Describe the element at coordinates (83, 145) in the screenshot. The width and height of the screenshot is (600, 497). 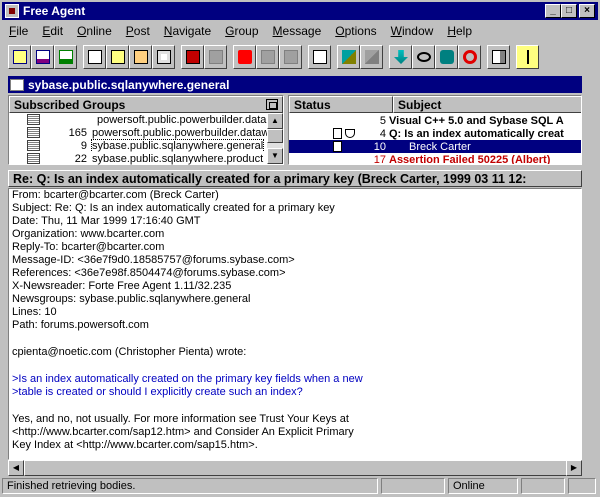
I see `group-count: 9` at that location.